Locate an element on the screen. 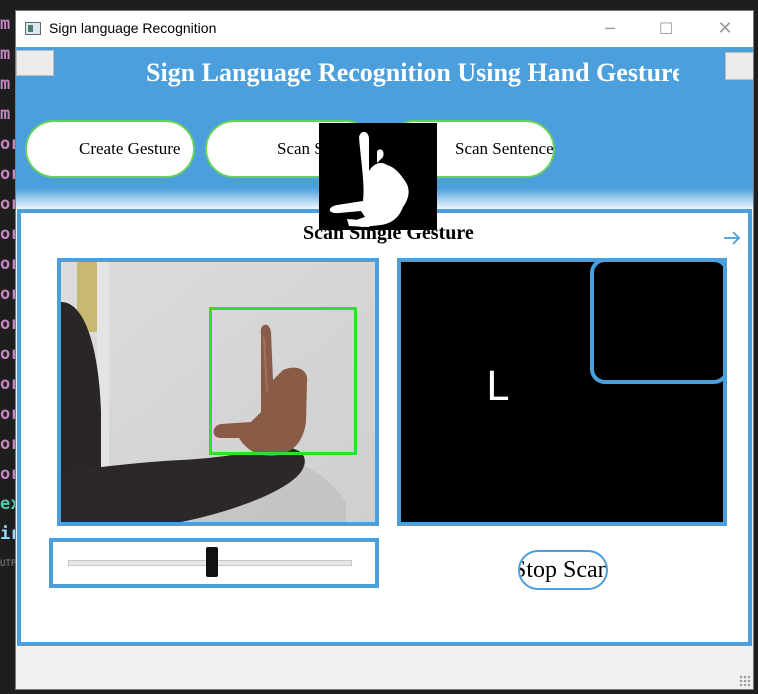 The height and width of the screenshot is (694, 758). background-edge is located at coordinates (756, 347).